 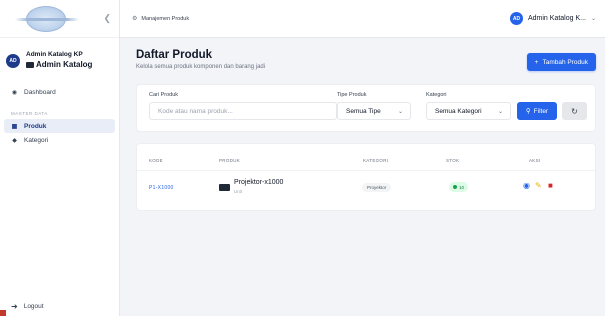 What do you see at coordinates (366, 170) in the screenshot?
I see `header-divider` at bounding box center [366, 170].